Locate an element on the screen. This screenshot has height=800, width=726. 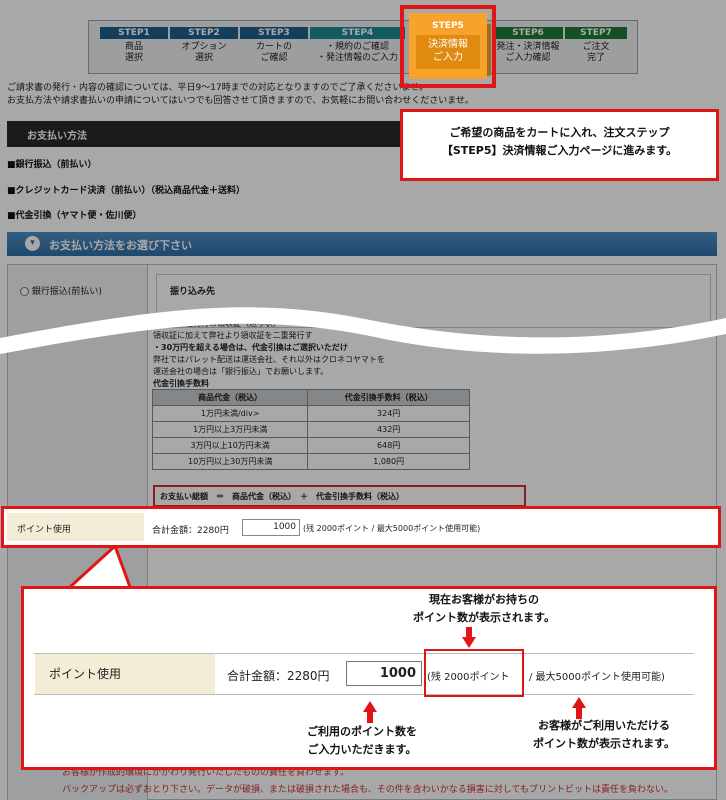
tip-input: ご利用のポイント数を ご入力いただきます。 is located at coordinates (362, 741).